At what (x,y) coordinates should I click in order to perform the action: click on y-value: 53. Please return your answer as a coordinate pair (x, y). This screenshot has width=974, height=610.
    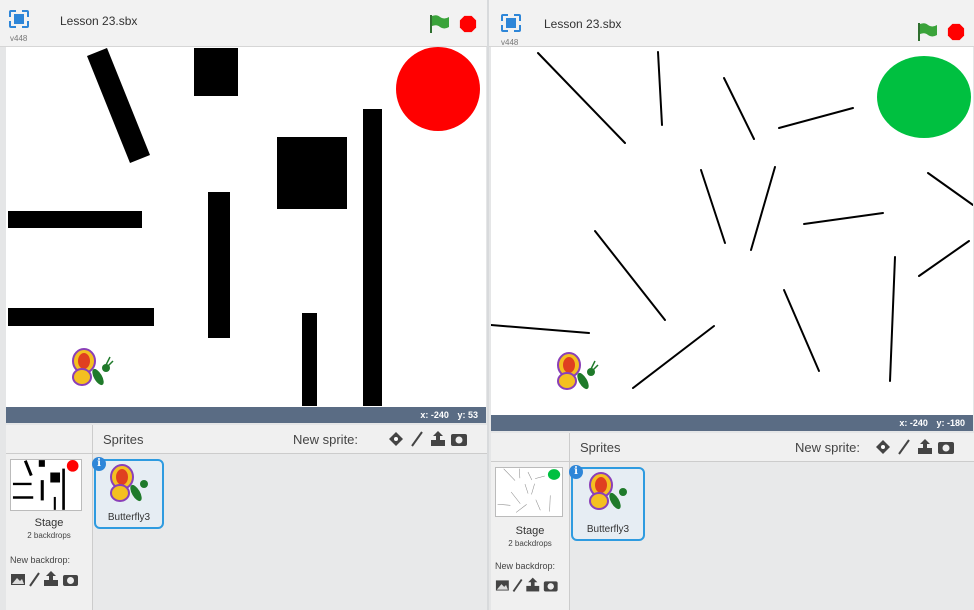
    Looking at the image, I should click on (472, 415).